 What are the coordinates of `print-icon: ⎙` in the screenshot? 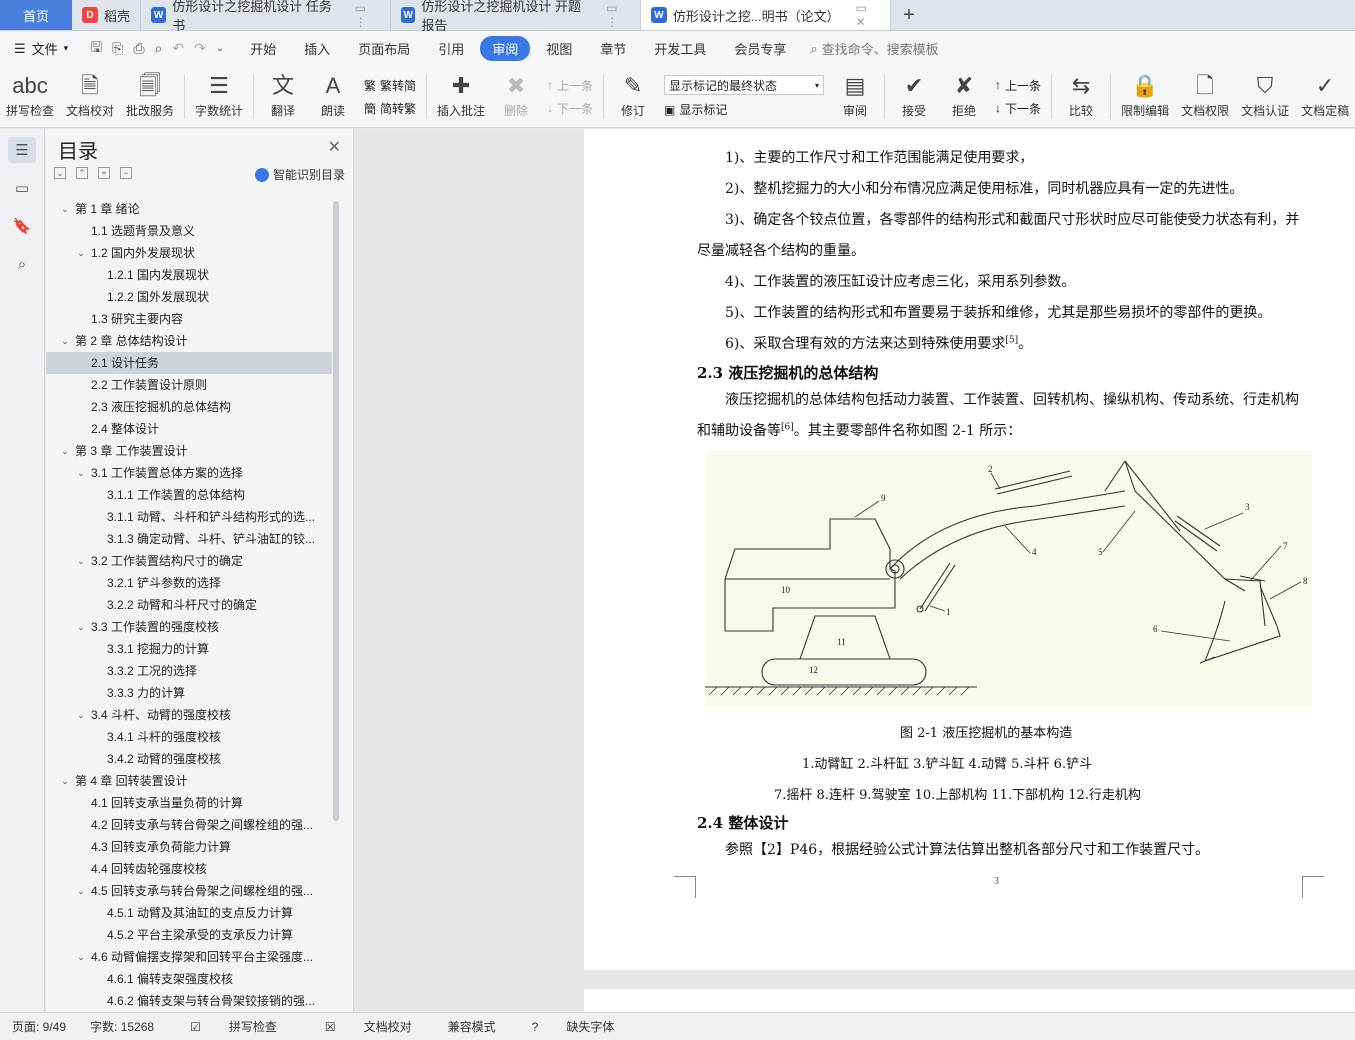 It's located at (138, 48).